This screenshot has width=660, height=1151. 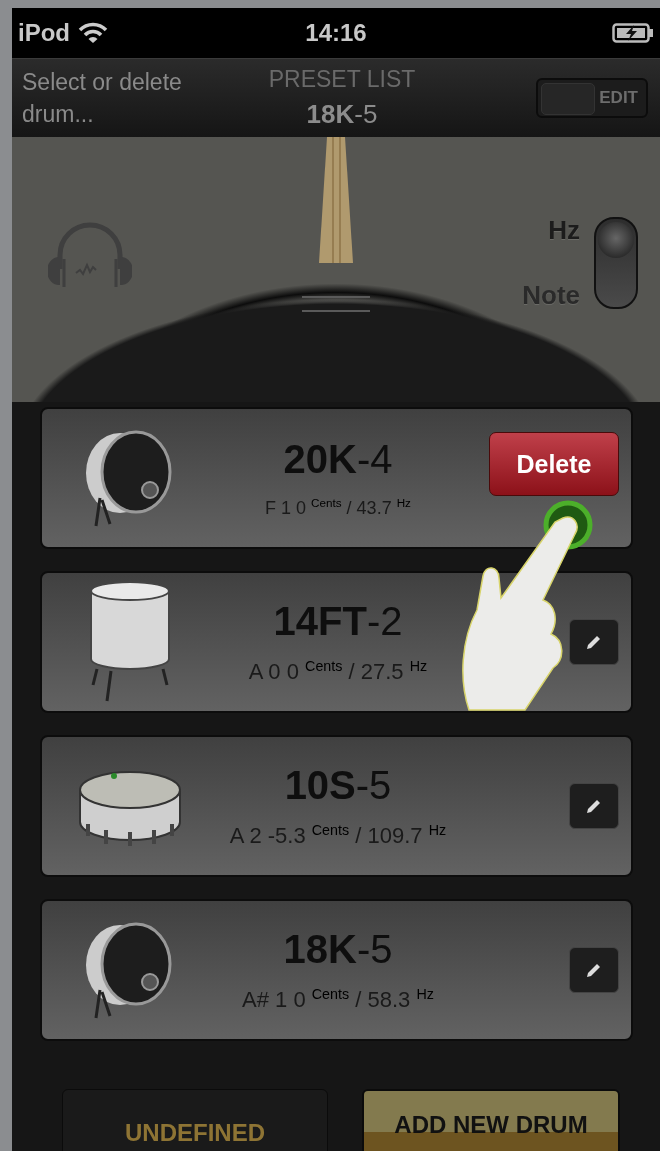 What do you see at coordinates (338, 507) in the screenshot?
I see `pitch-reading: F 1 0 $^{Cents}$ / 43.7 $^{Hz}$` at bounding box center [338, 507].